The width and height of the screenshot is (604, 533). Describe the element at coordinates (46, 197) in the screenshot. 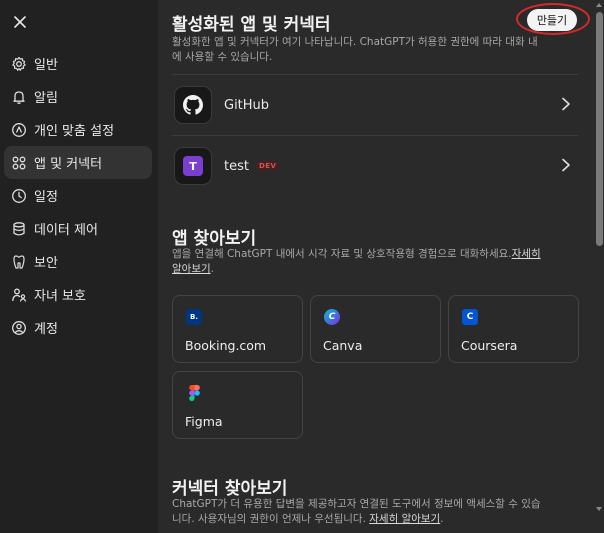

I see `sidebar-item-label: 일정` at that location.